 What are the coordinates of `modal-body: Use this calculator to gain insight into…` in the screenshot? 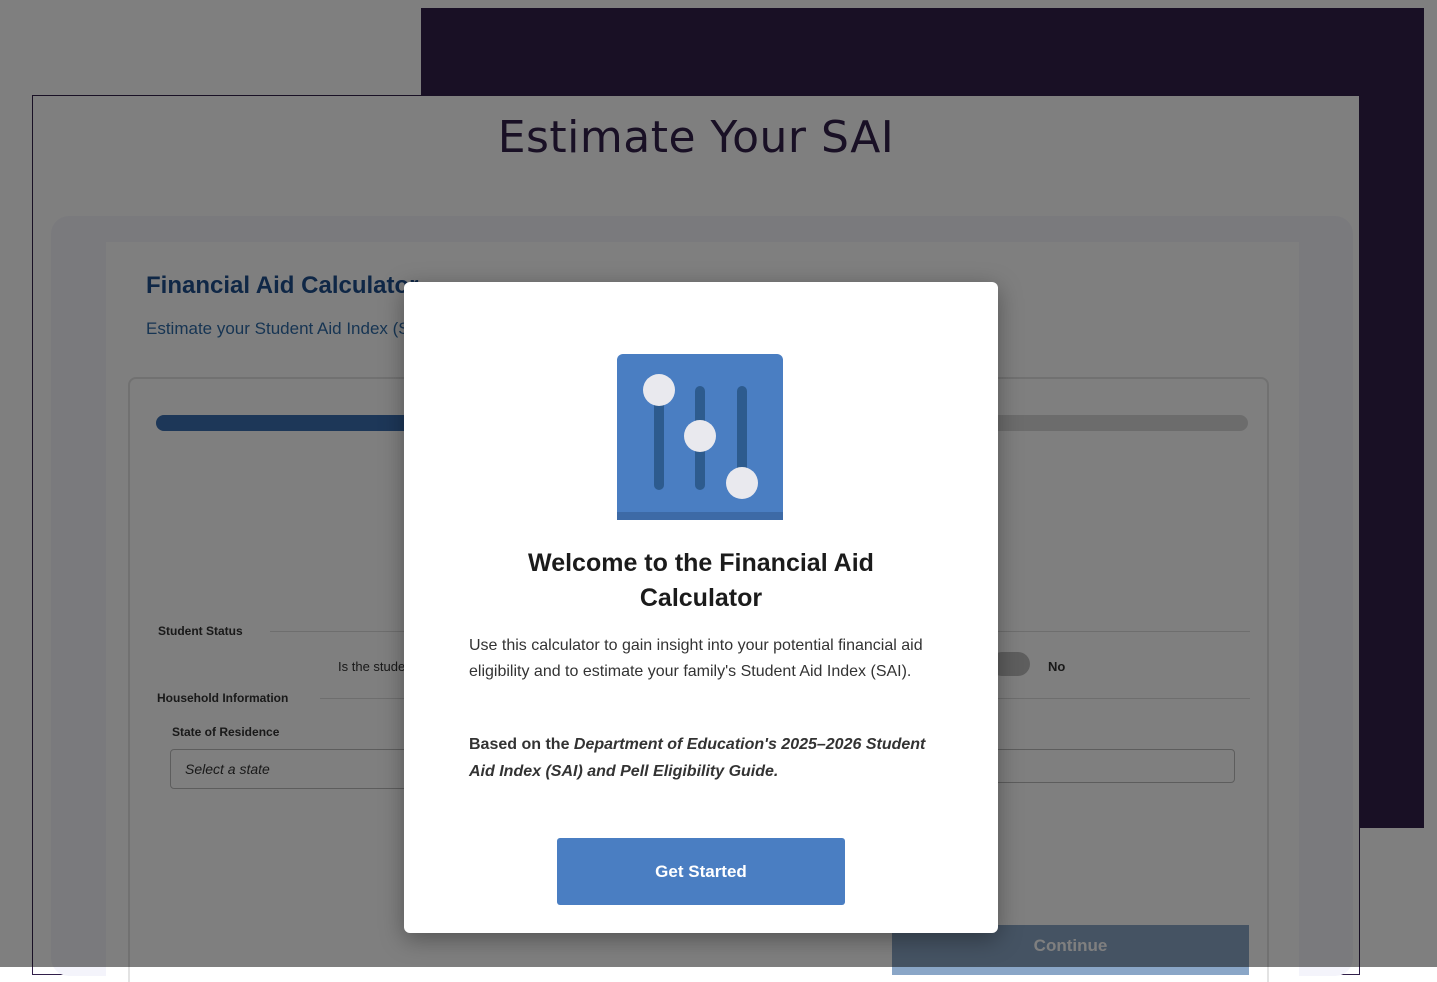 It's located at (696, 658).